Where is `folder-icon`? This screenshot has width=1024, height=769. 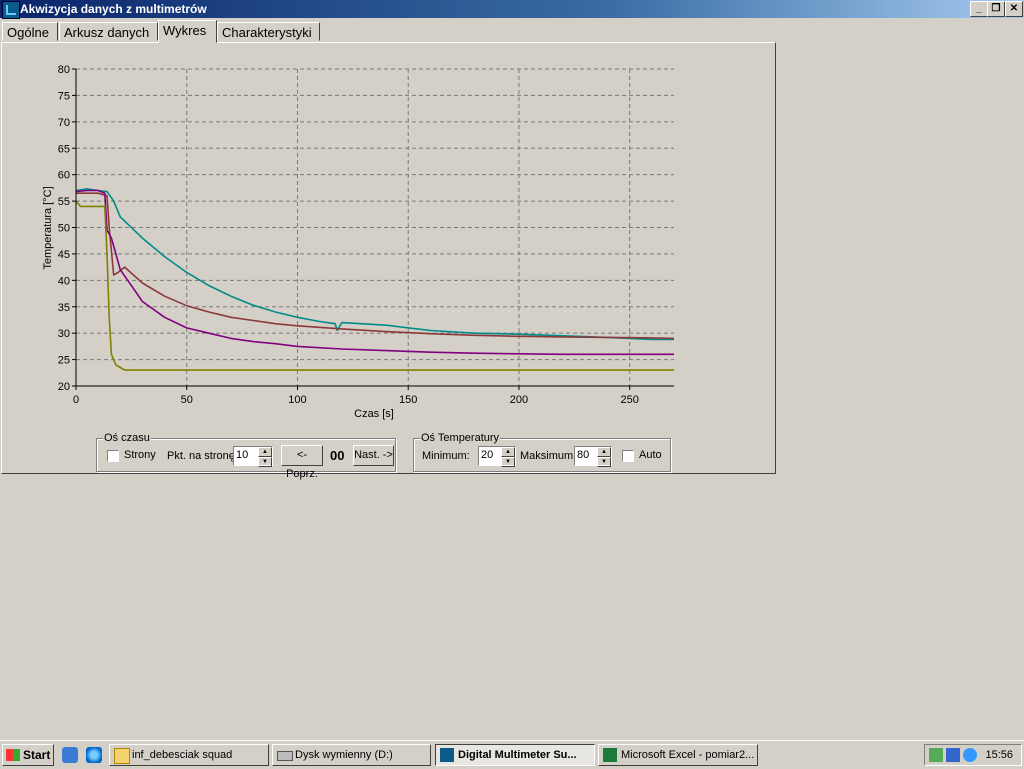
folder-icon is located at coordinates (122, 756).